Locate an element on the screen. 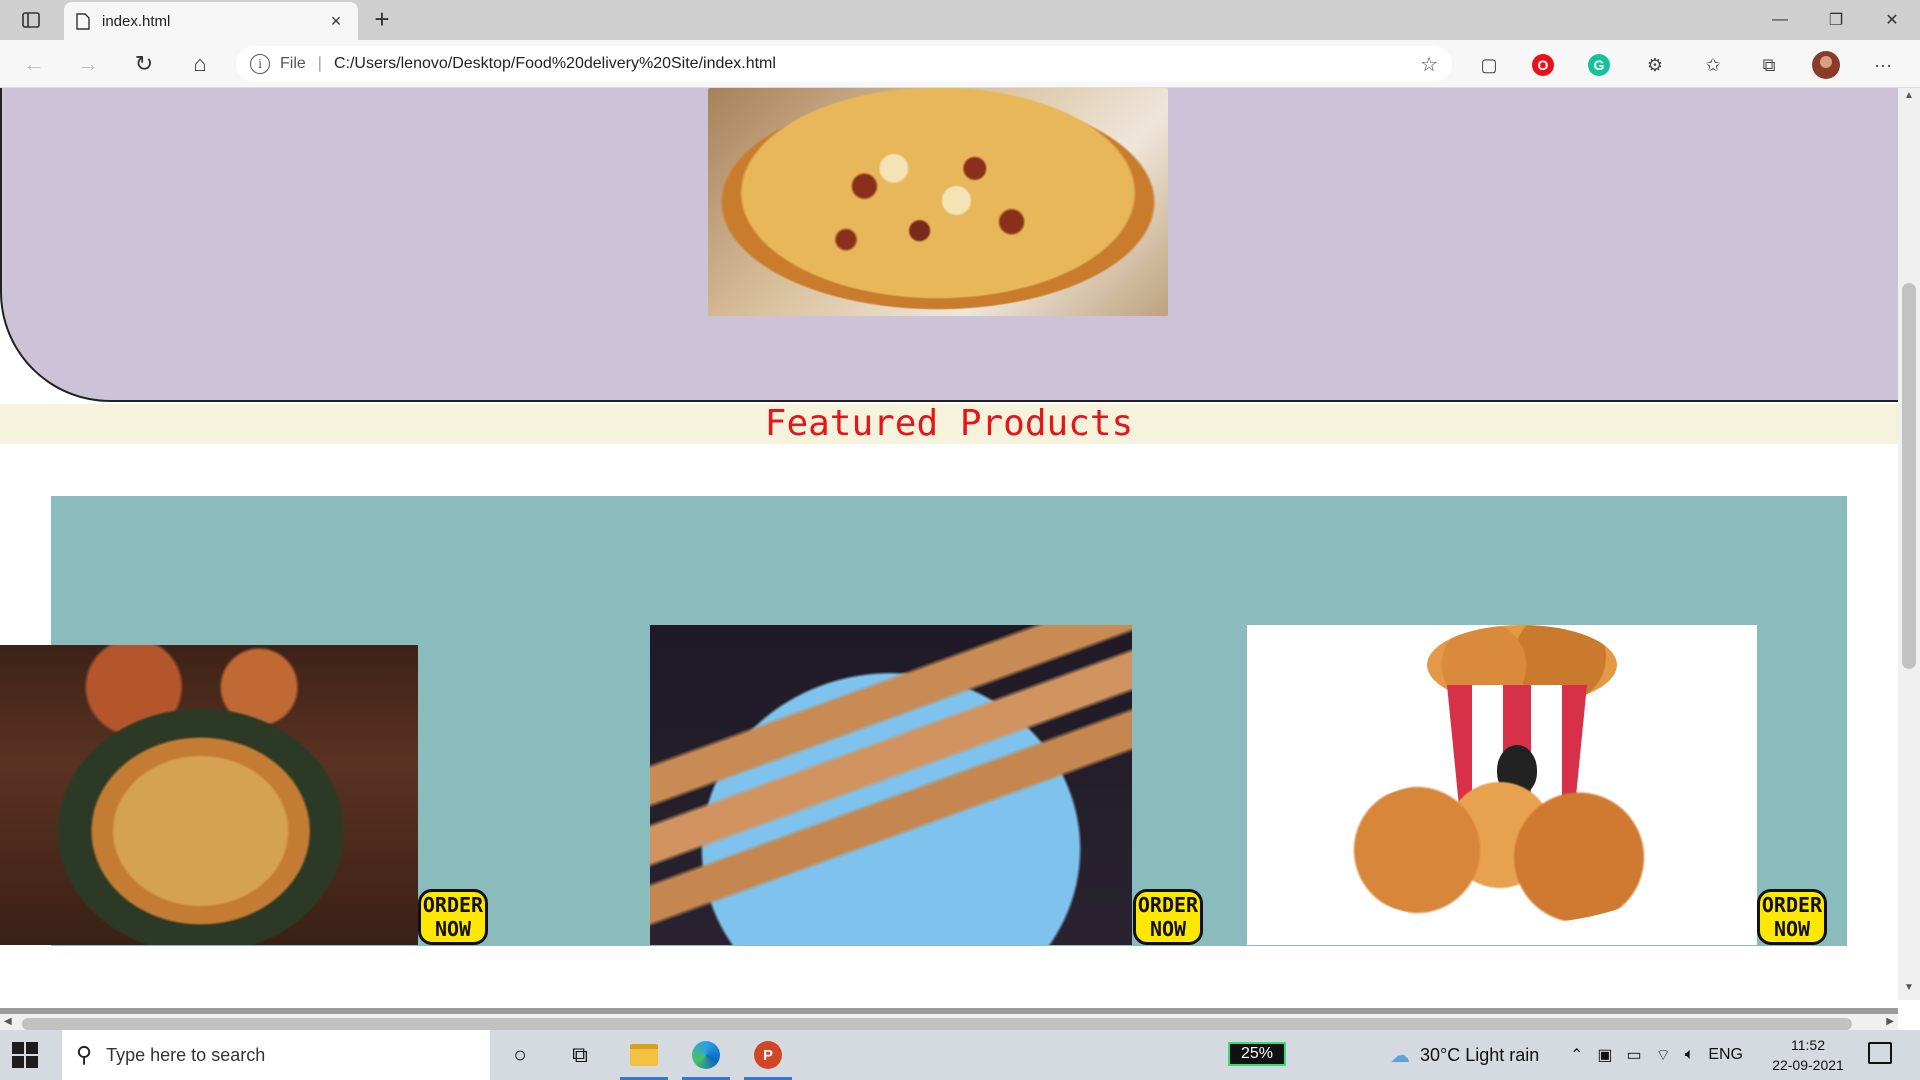  order-now-button-biryani: ORDER NOW is located at coordinates (453, 917).